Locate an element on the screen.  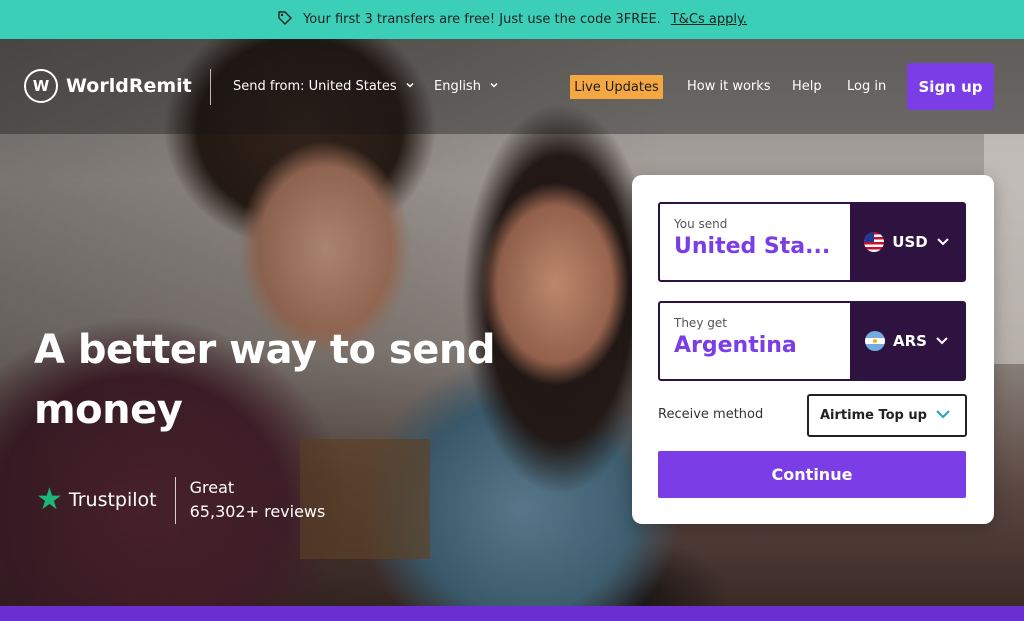
send-from-label: Send from: United States is located at coordinates (315, 86).